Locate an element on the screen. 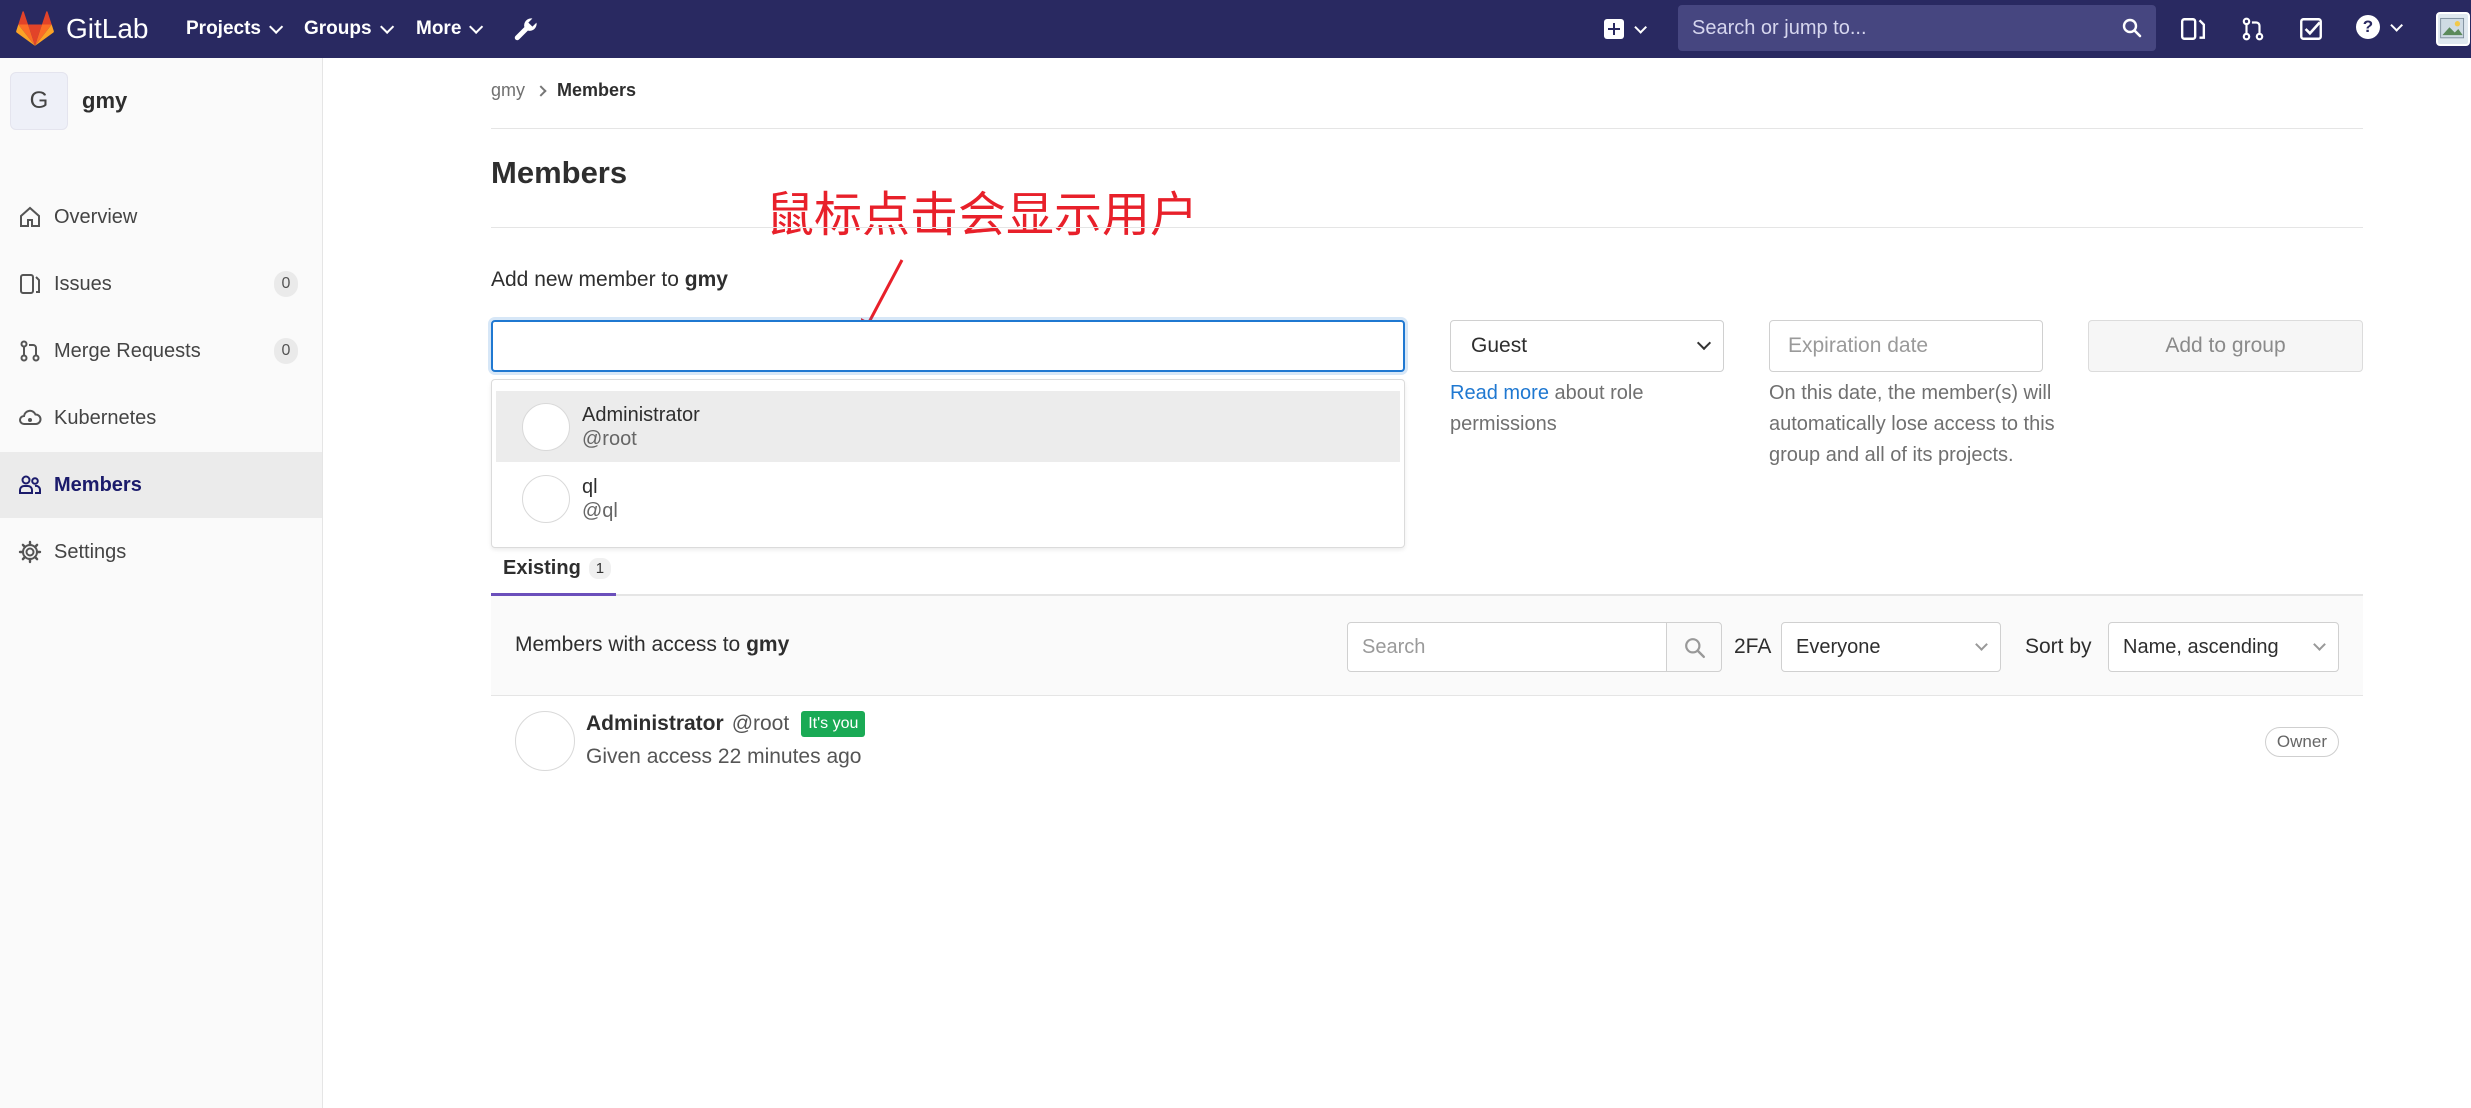  member-role-badge: Owner is located at coordinates (2301, 742).